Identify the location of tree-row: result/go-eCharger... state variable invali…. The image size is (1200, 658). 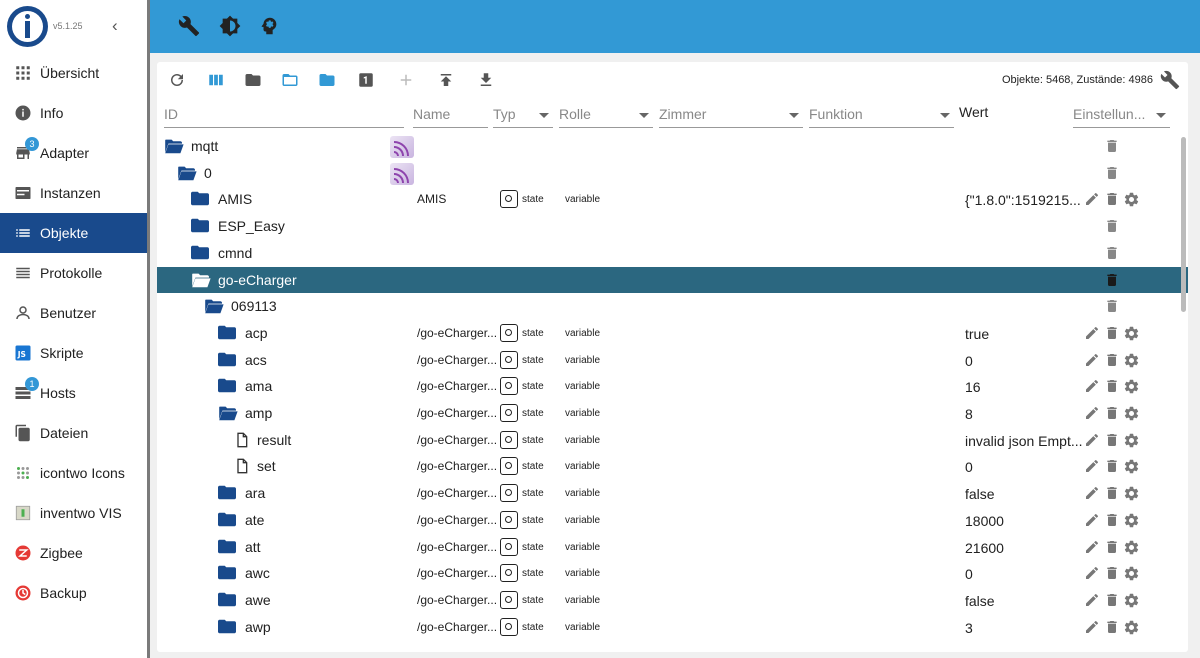
(672, 440).